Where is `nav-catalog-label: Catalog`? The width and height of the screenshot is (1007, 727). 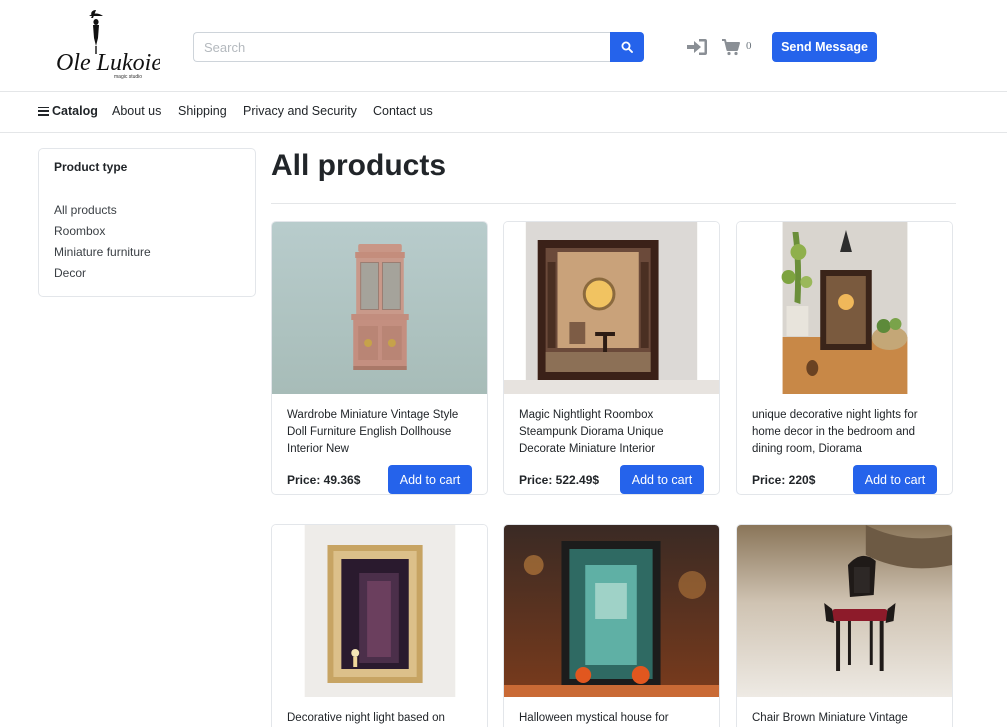
nav-catalog-label: Catalog is located at coordinates (75, 111).